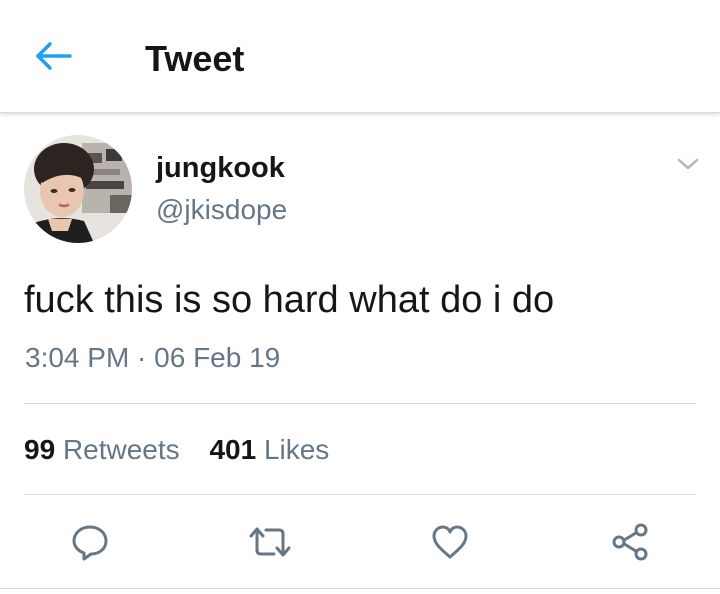 The width and height of the screenshot is (720, 594). I want to click on chevron-down-icon, so click(688, 164).